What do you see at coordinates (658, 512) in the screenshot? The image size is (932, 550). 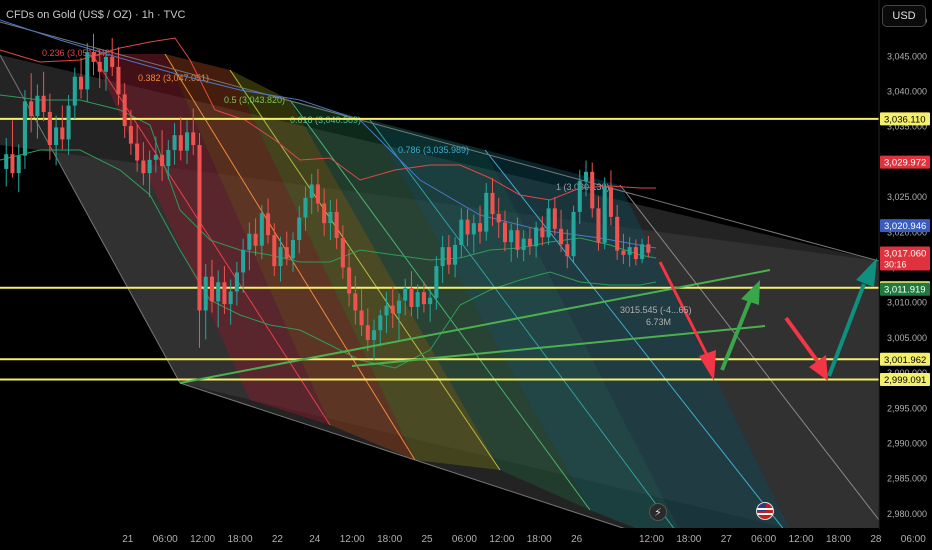 I see `lightning-bolt-icon: ⚡` at bounding box center [658, 512].